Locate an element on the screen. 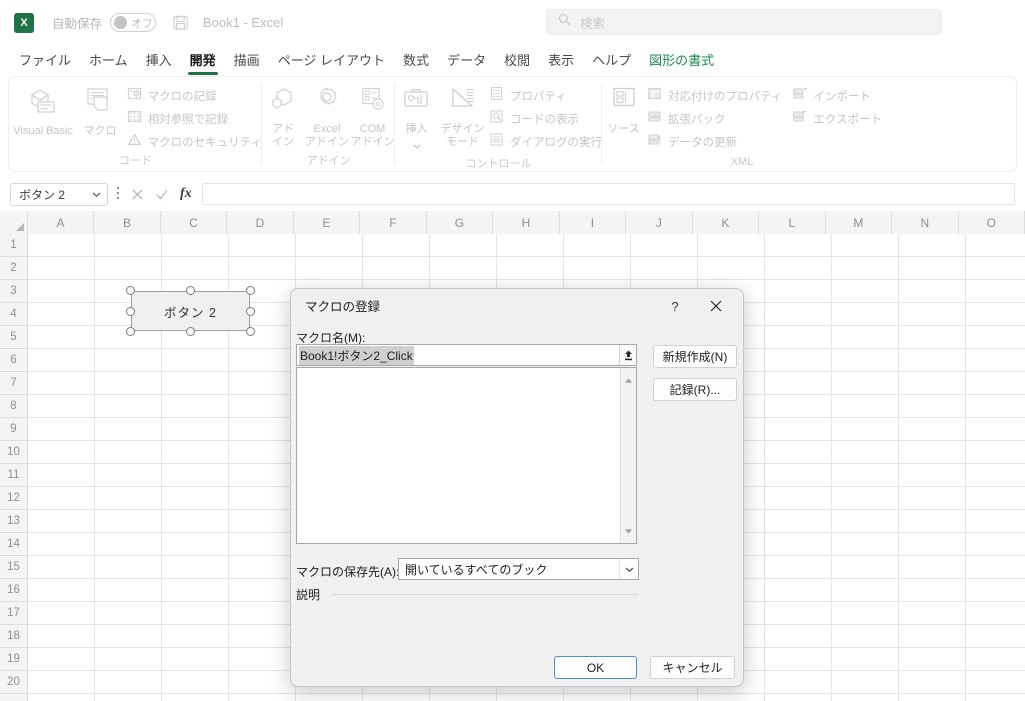  new-macro-button: 新規作成(N) is located at coordinates (695, 356).